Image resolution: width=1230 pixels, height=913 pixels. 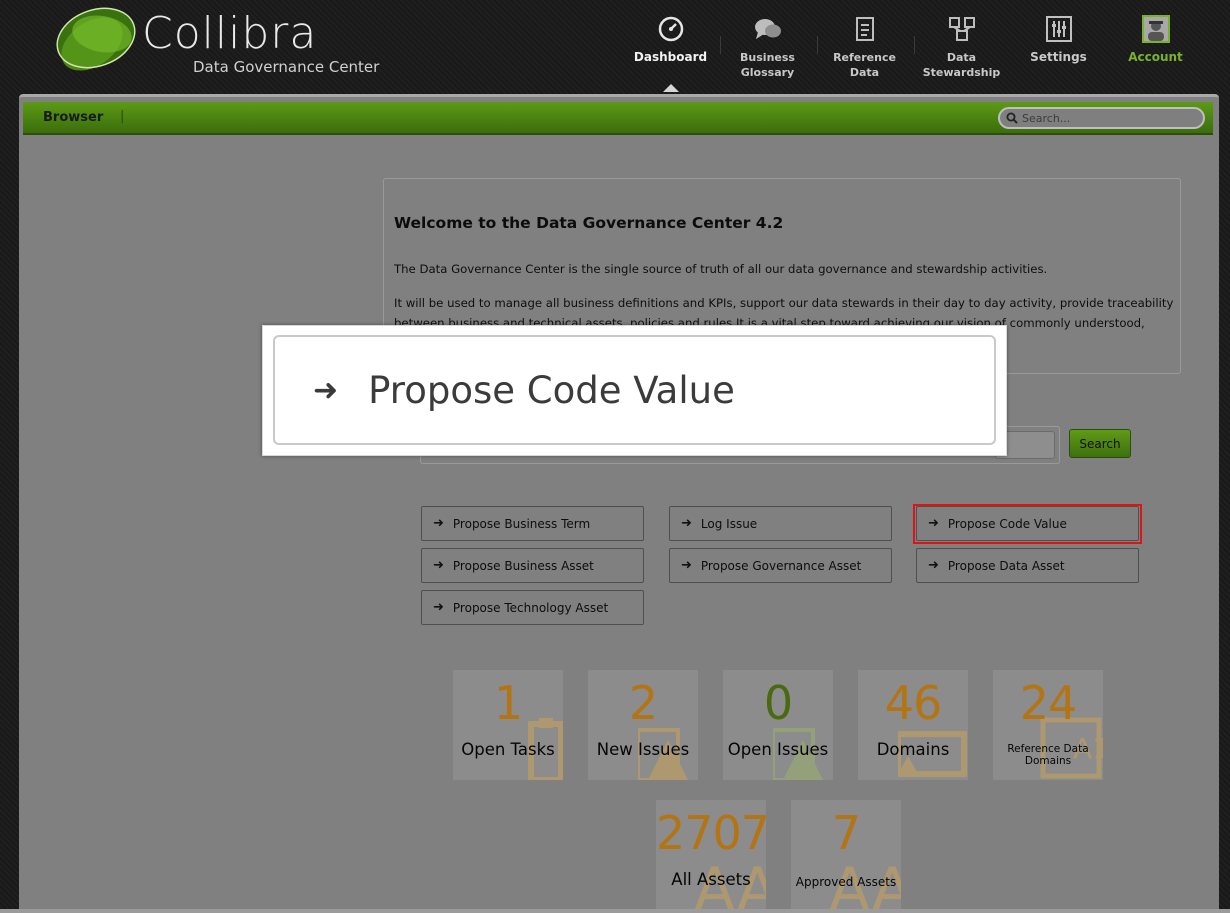 I want to click on speech-bubbles-icon, so click(x=768, y=29).